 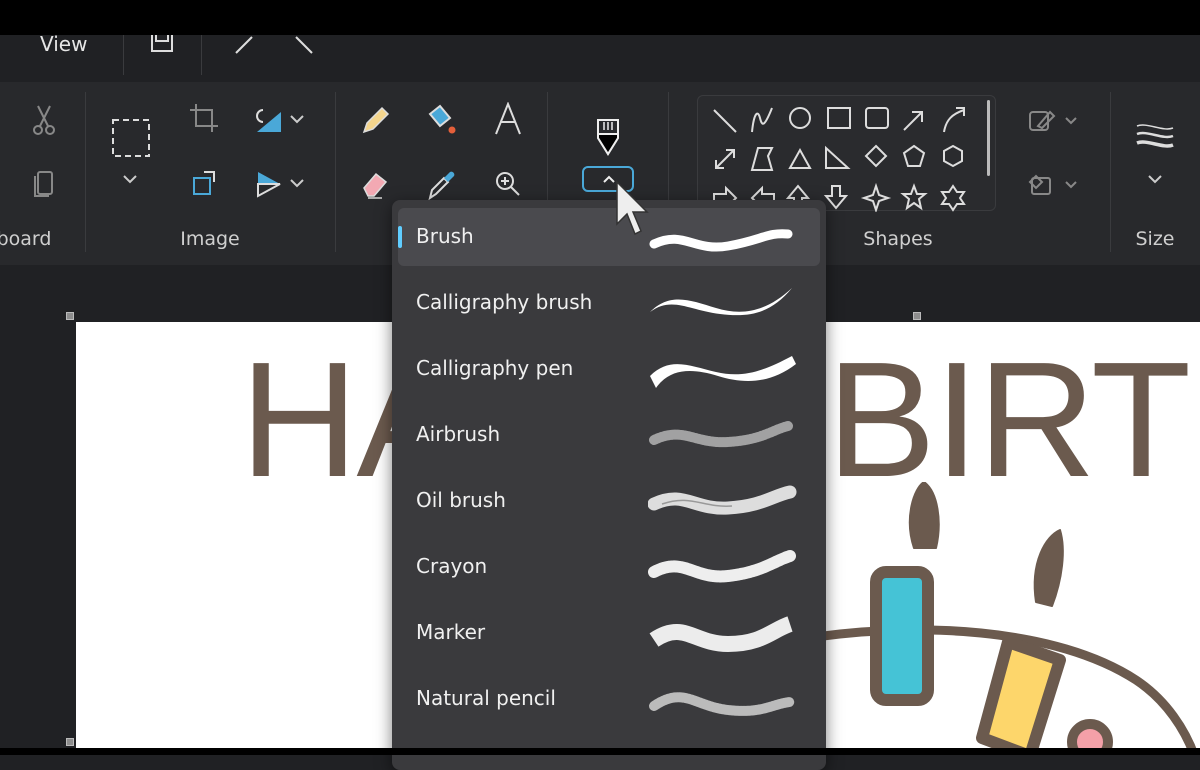 I want to click on group-label-clipboard: board, so click(x=26, y=239).